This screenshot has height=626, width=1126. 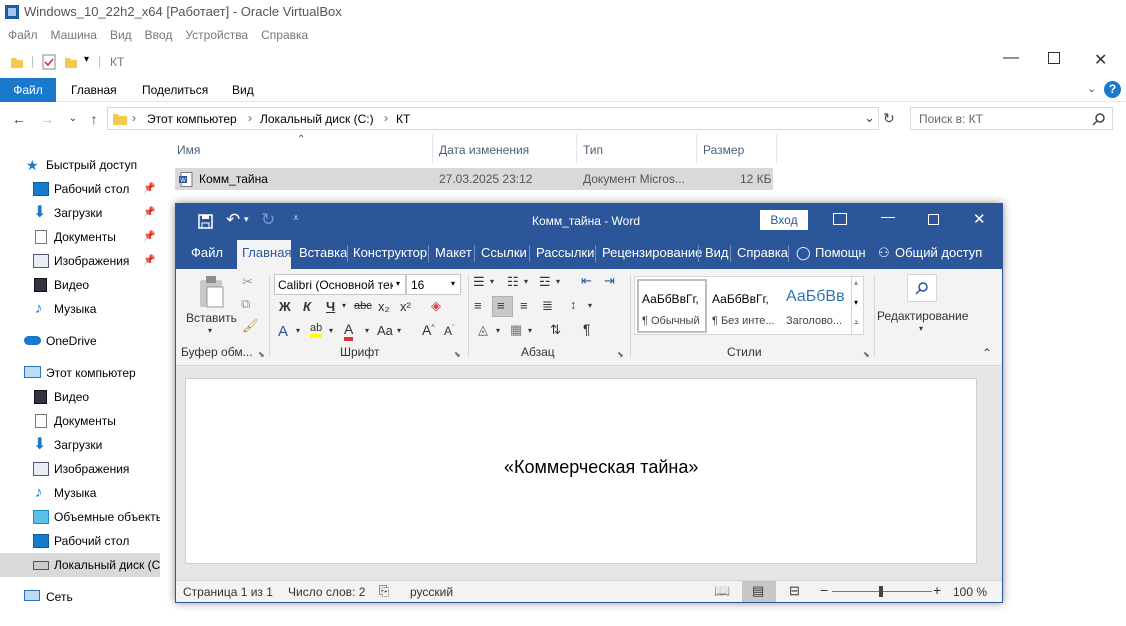 What do you see at coordinates (1112, 89) in the screenshot?
I see `help-icon: ?` at bounding box center [1112, 89].